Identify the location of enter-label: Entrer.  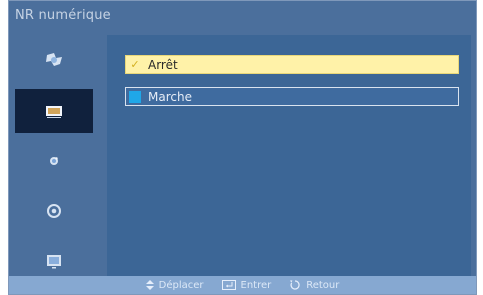
(256, 285).